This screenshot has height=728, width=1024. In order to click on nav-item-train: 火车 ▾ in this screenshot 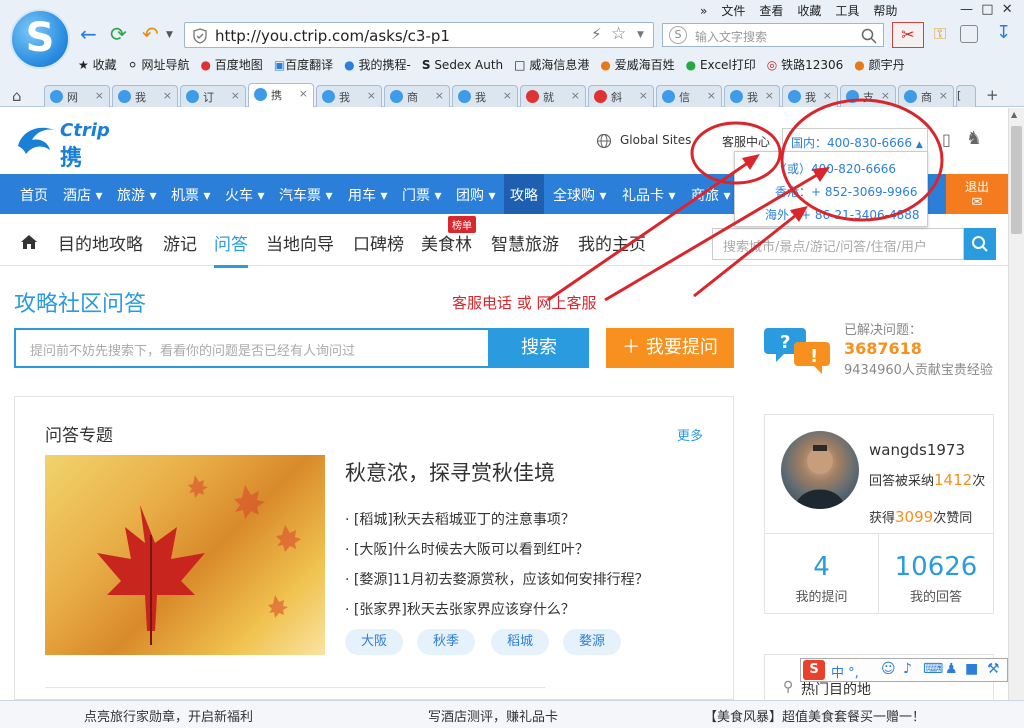, I will do `click(244, 195)`.